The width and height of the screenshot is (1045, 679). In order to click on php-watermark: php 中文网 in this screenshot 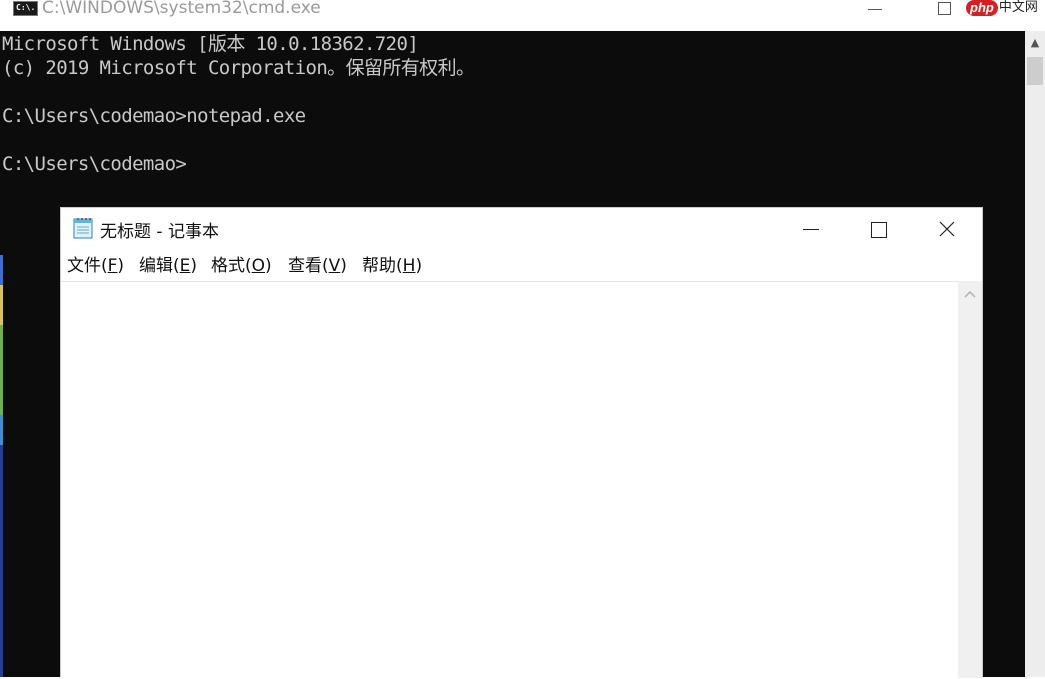, I will do `click(1002, 10)`.